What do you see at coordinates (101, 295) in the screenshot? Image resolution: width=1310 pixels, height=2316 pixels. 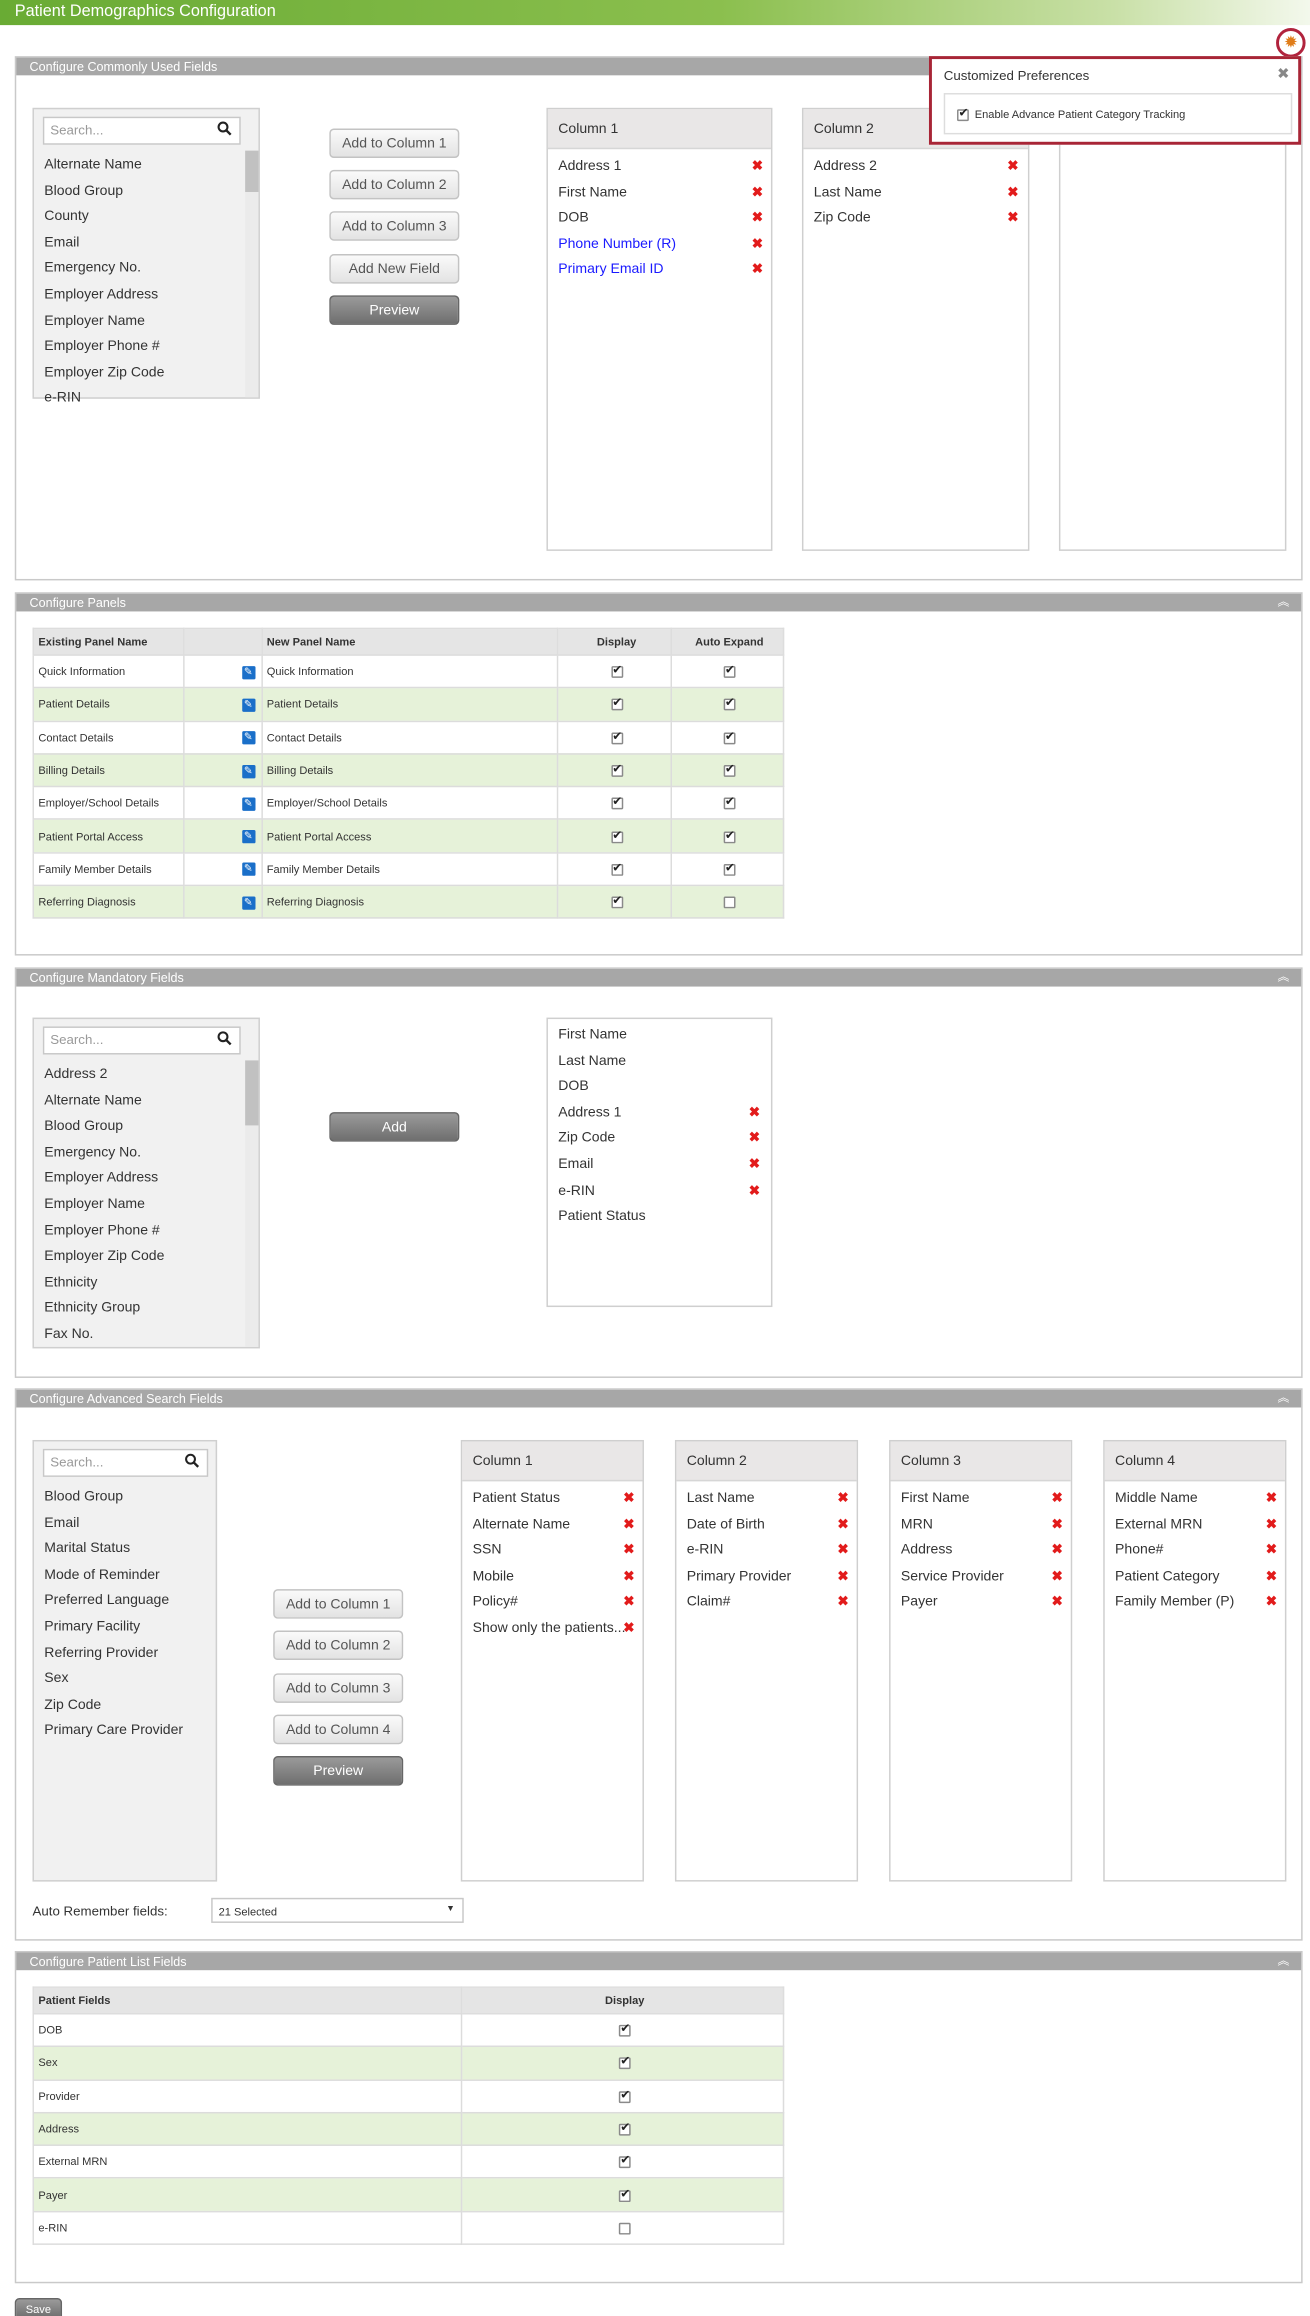 I see `list-item: Employer Address` at bounding box center [101, 295].